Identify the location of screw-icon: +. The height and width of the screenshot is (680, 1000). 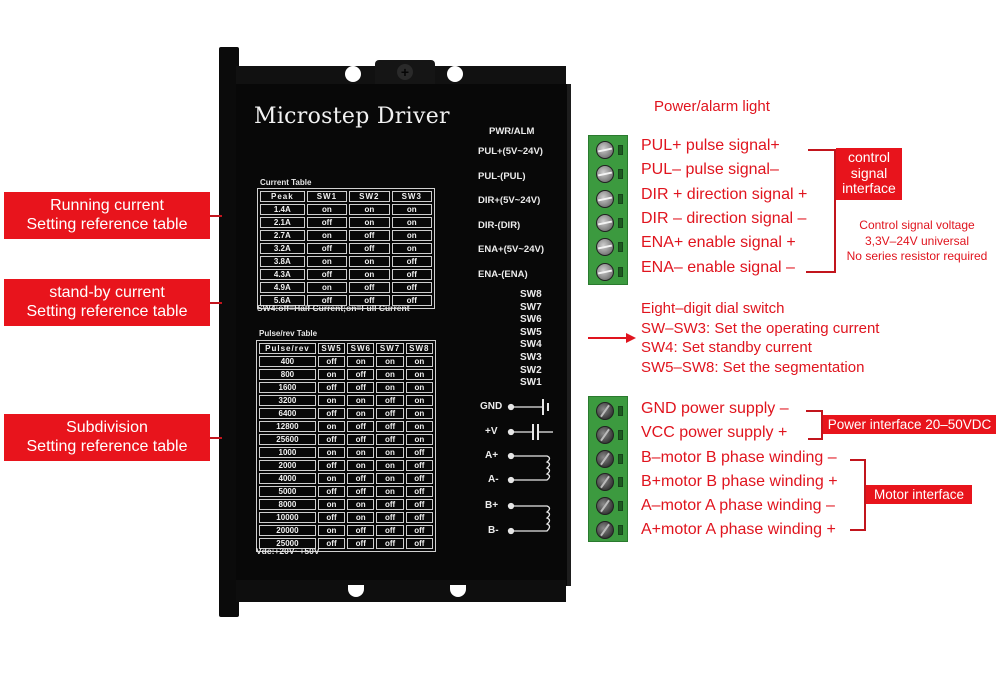
(405, 72).